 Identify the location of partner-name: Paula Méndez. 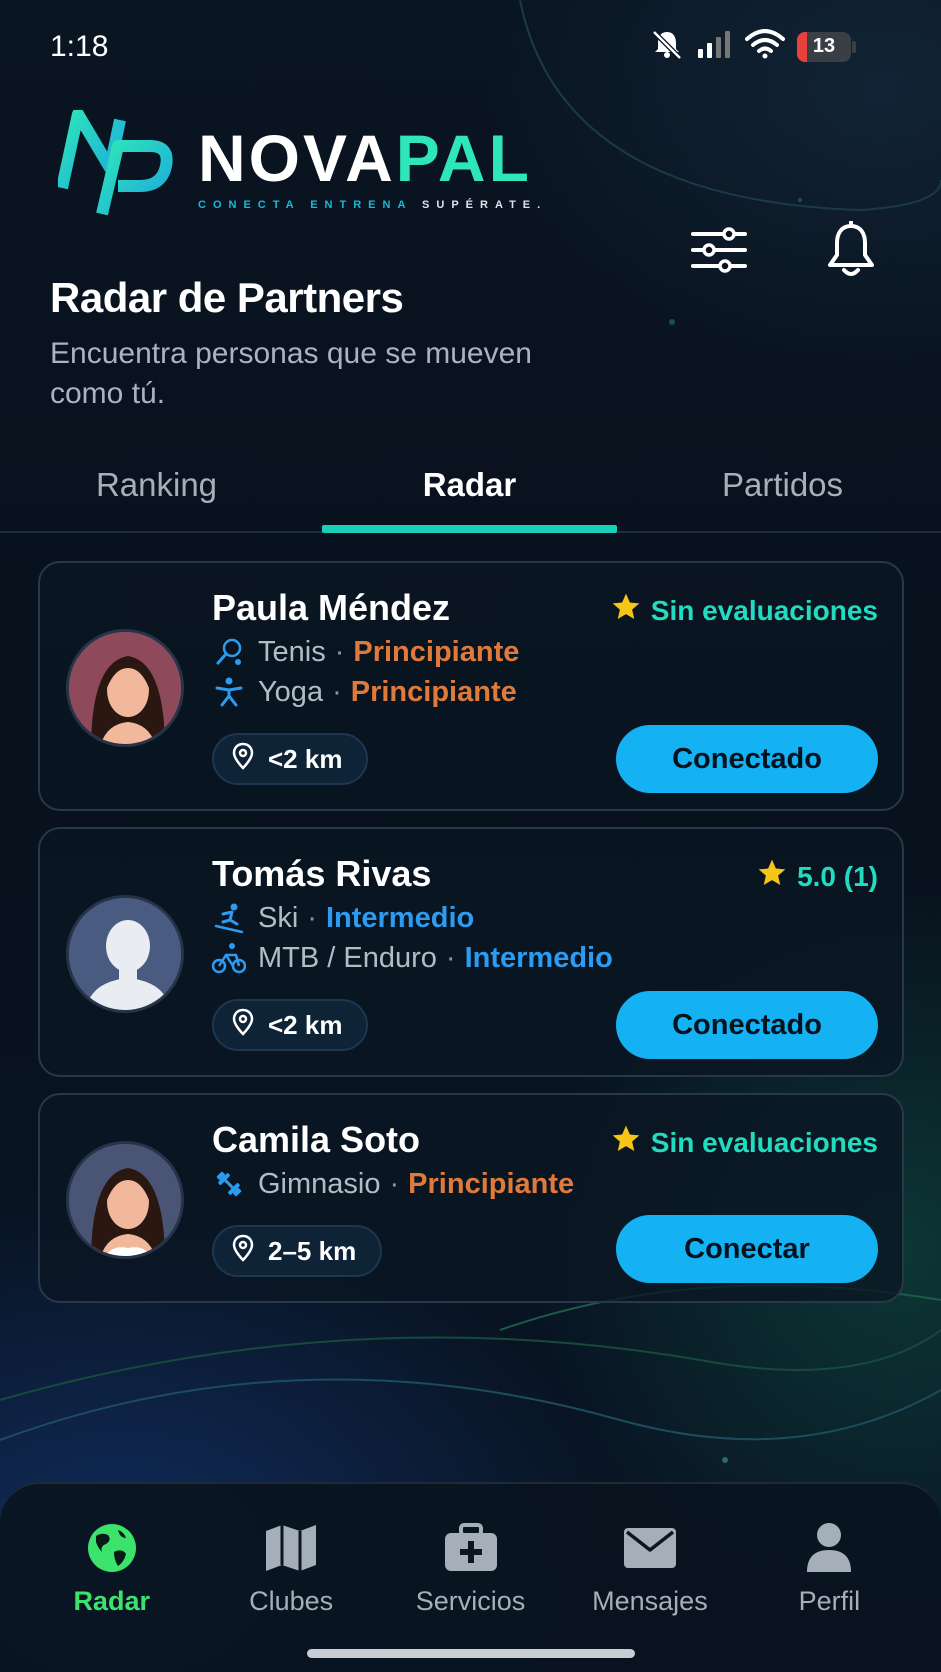
(331, 607).